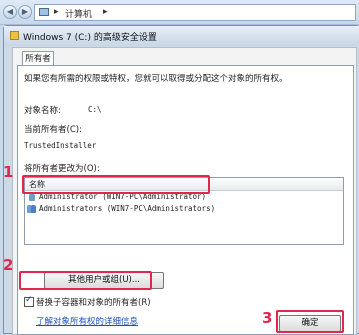  I want to click on breadcrumb-computer: 计算机, so click(78, 13).